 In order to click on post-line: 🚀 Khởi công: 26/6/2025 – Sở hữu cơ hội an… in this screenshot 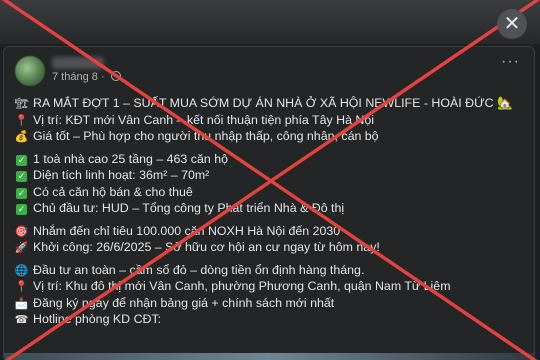, I will do `click(271, 247)`.